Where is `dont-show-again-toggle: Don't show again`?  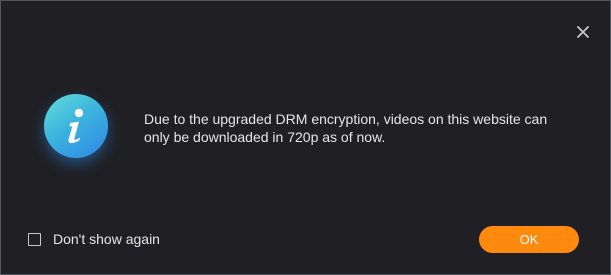 dont-show-again-toggle: Don't show again is located at coordinates (94, 239).